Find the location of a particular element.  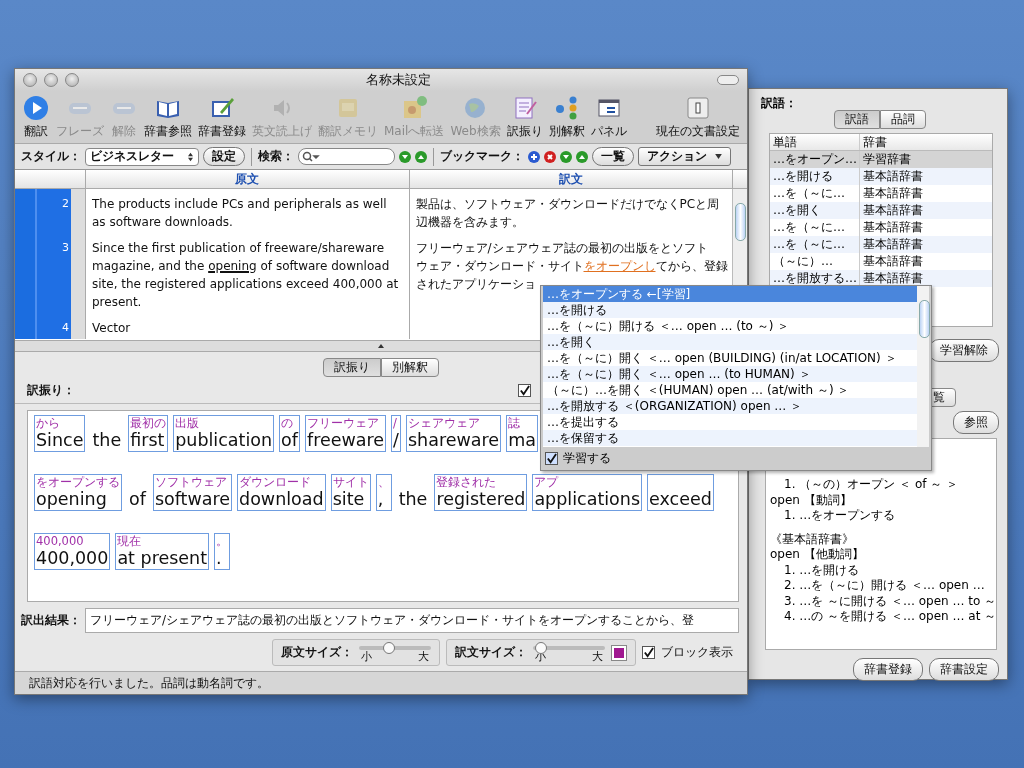

style-select: ビジネスレター is located at coordinates (142, 156).